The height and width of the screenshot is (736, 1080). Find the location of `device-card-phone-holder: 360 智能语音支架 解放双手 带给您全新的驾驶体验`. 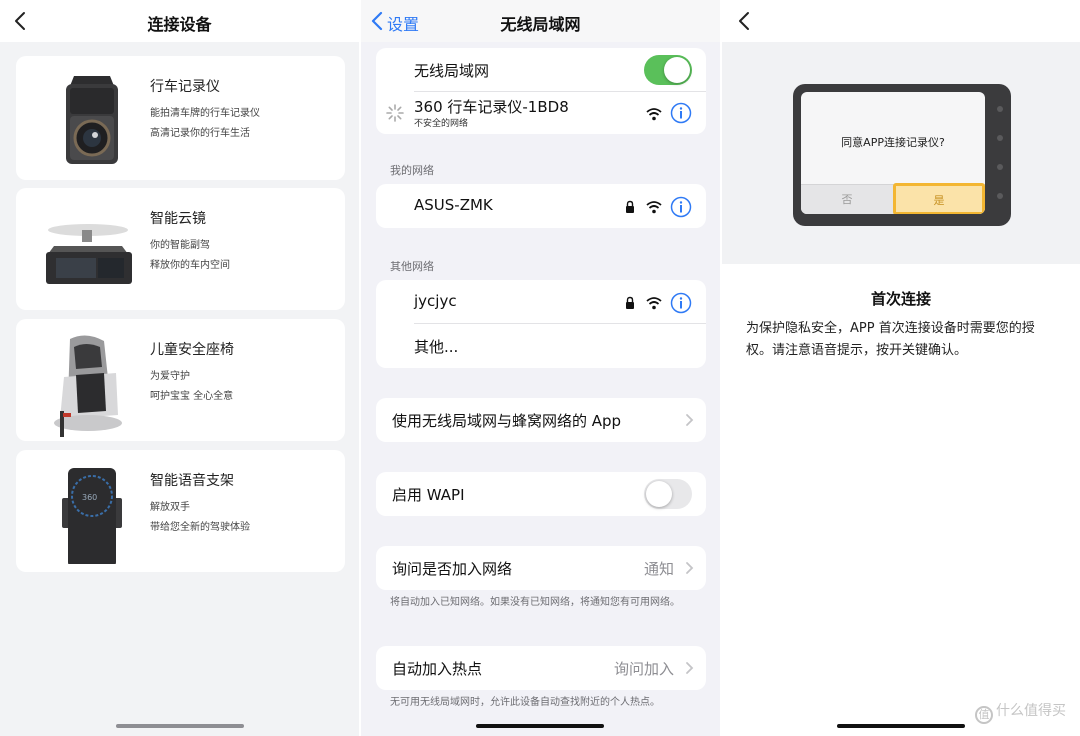

device-card-phone-holder: 360 智能语音支架 解放双手 带给您全新的驾驶体验 is located at coordinates (180, 511).